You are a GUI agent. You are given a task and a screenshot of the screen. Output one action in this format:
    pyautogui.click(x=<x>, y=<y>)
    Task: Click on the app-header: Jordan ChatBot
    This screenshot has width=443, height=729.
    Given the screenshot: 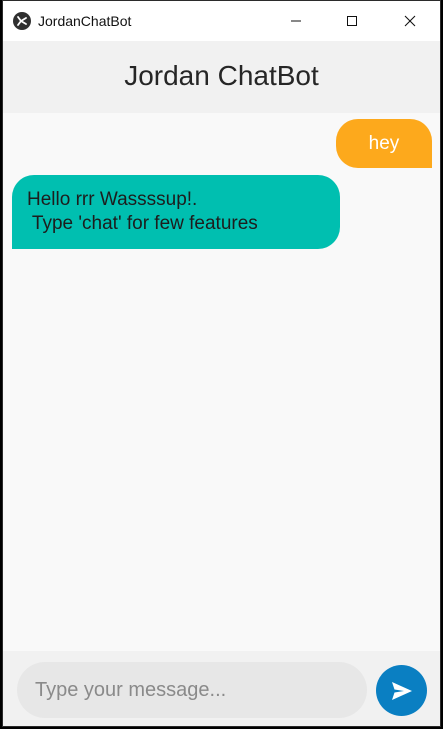 What is the action you would take?
    pyautogui.click(x=221, y=77)
    